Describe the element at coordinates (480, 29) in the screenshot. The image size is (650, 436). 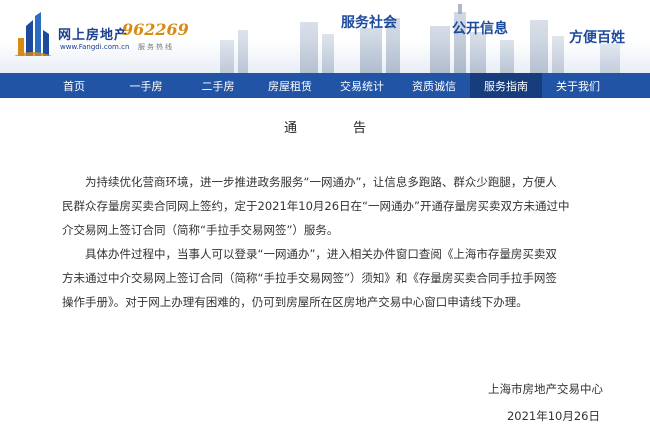
I see `slogan-open-info: 公开信息` at that location.